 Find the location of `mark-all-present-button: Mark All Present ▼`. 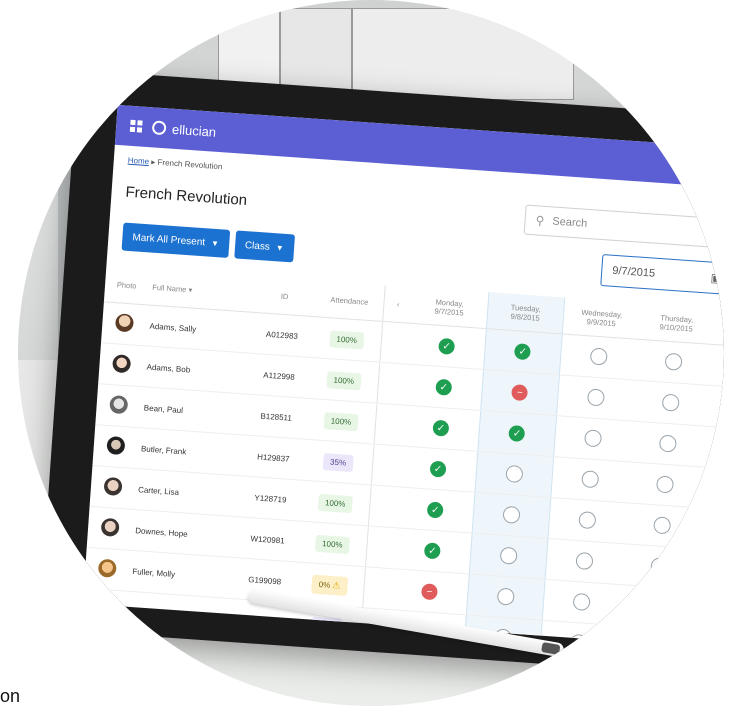

mark-all-present-button: Mark All Present ▼ is located at coordinates (175, 240).